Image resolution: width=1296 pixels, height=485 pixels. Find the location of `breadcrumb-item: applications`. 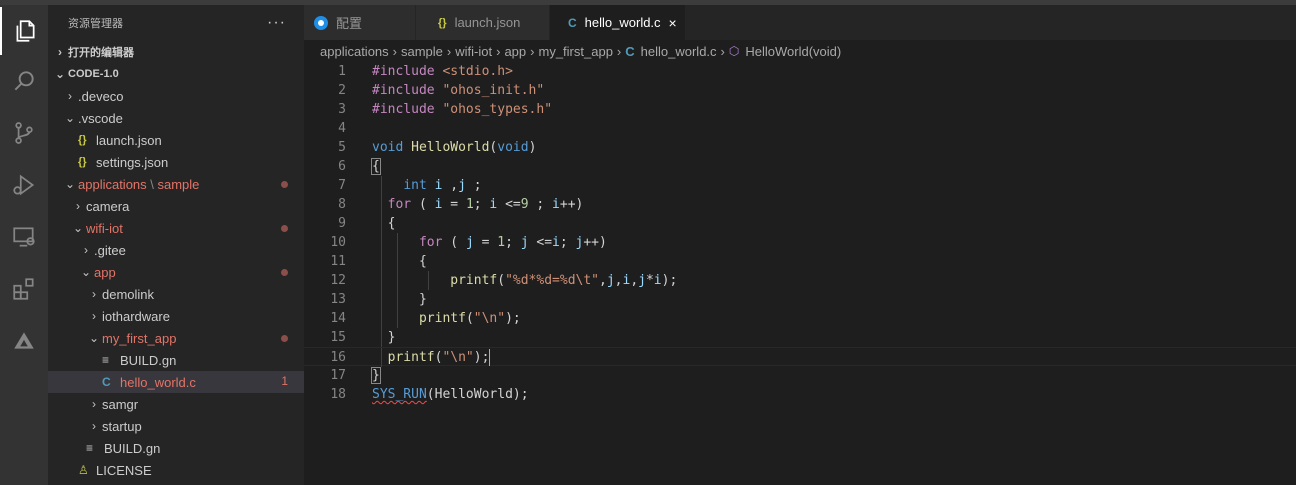

breadcrumb-item: applications is located at coordinates (354, 51).